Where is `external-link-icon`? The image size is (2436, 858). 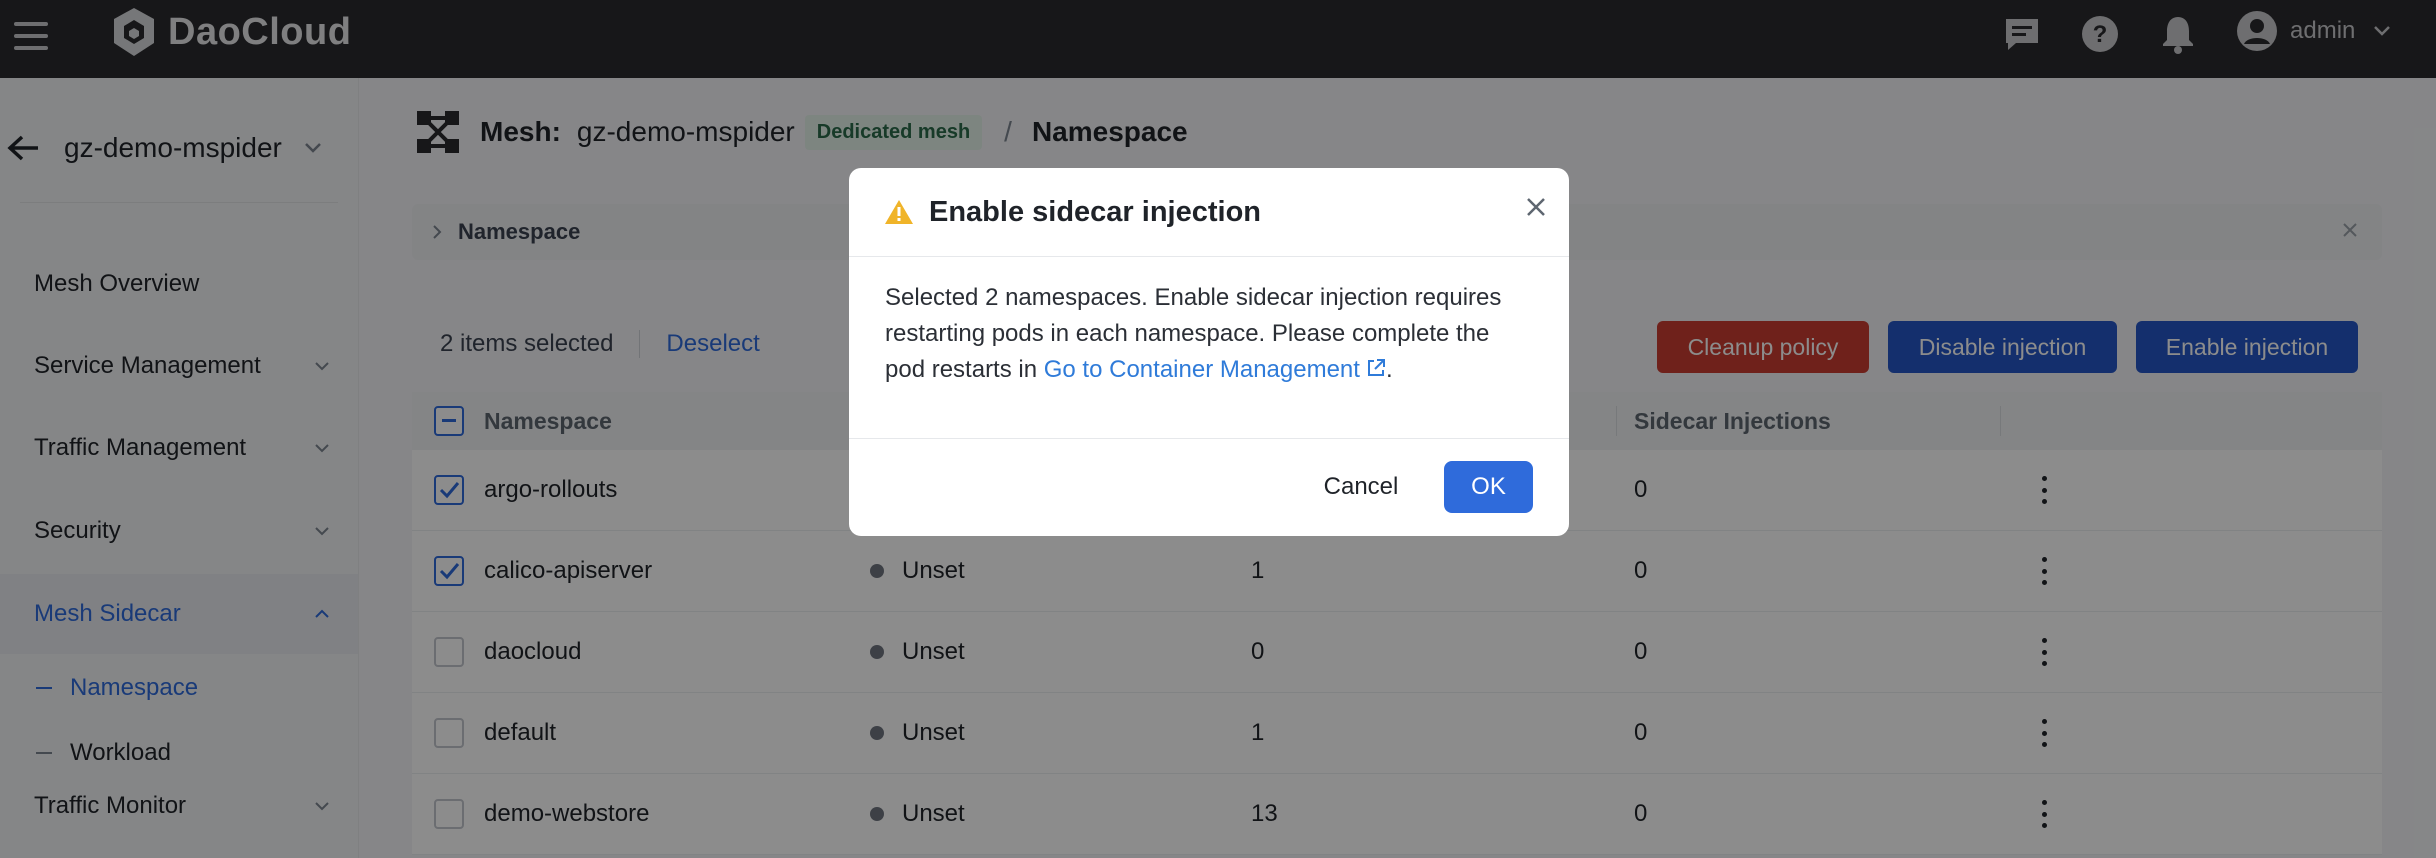 external-link-icon is located at coordinates (1376, 367).